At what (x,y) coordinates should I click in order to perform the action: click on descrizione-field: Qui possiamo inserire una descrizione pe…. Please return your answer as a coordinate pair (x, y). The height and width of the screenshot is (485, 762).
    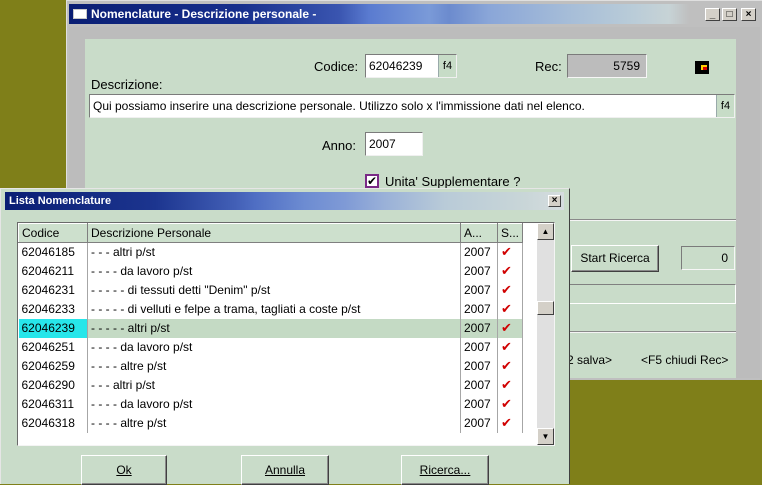
    Looking at the image, I should click on (412, 106).